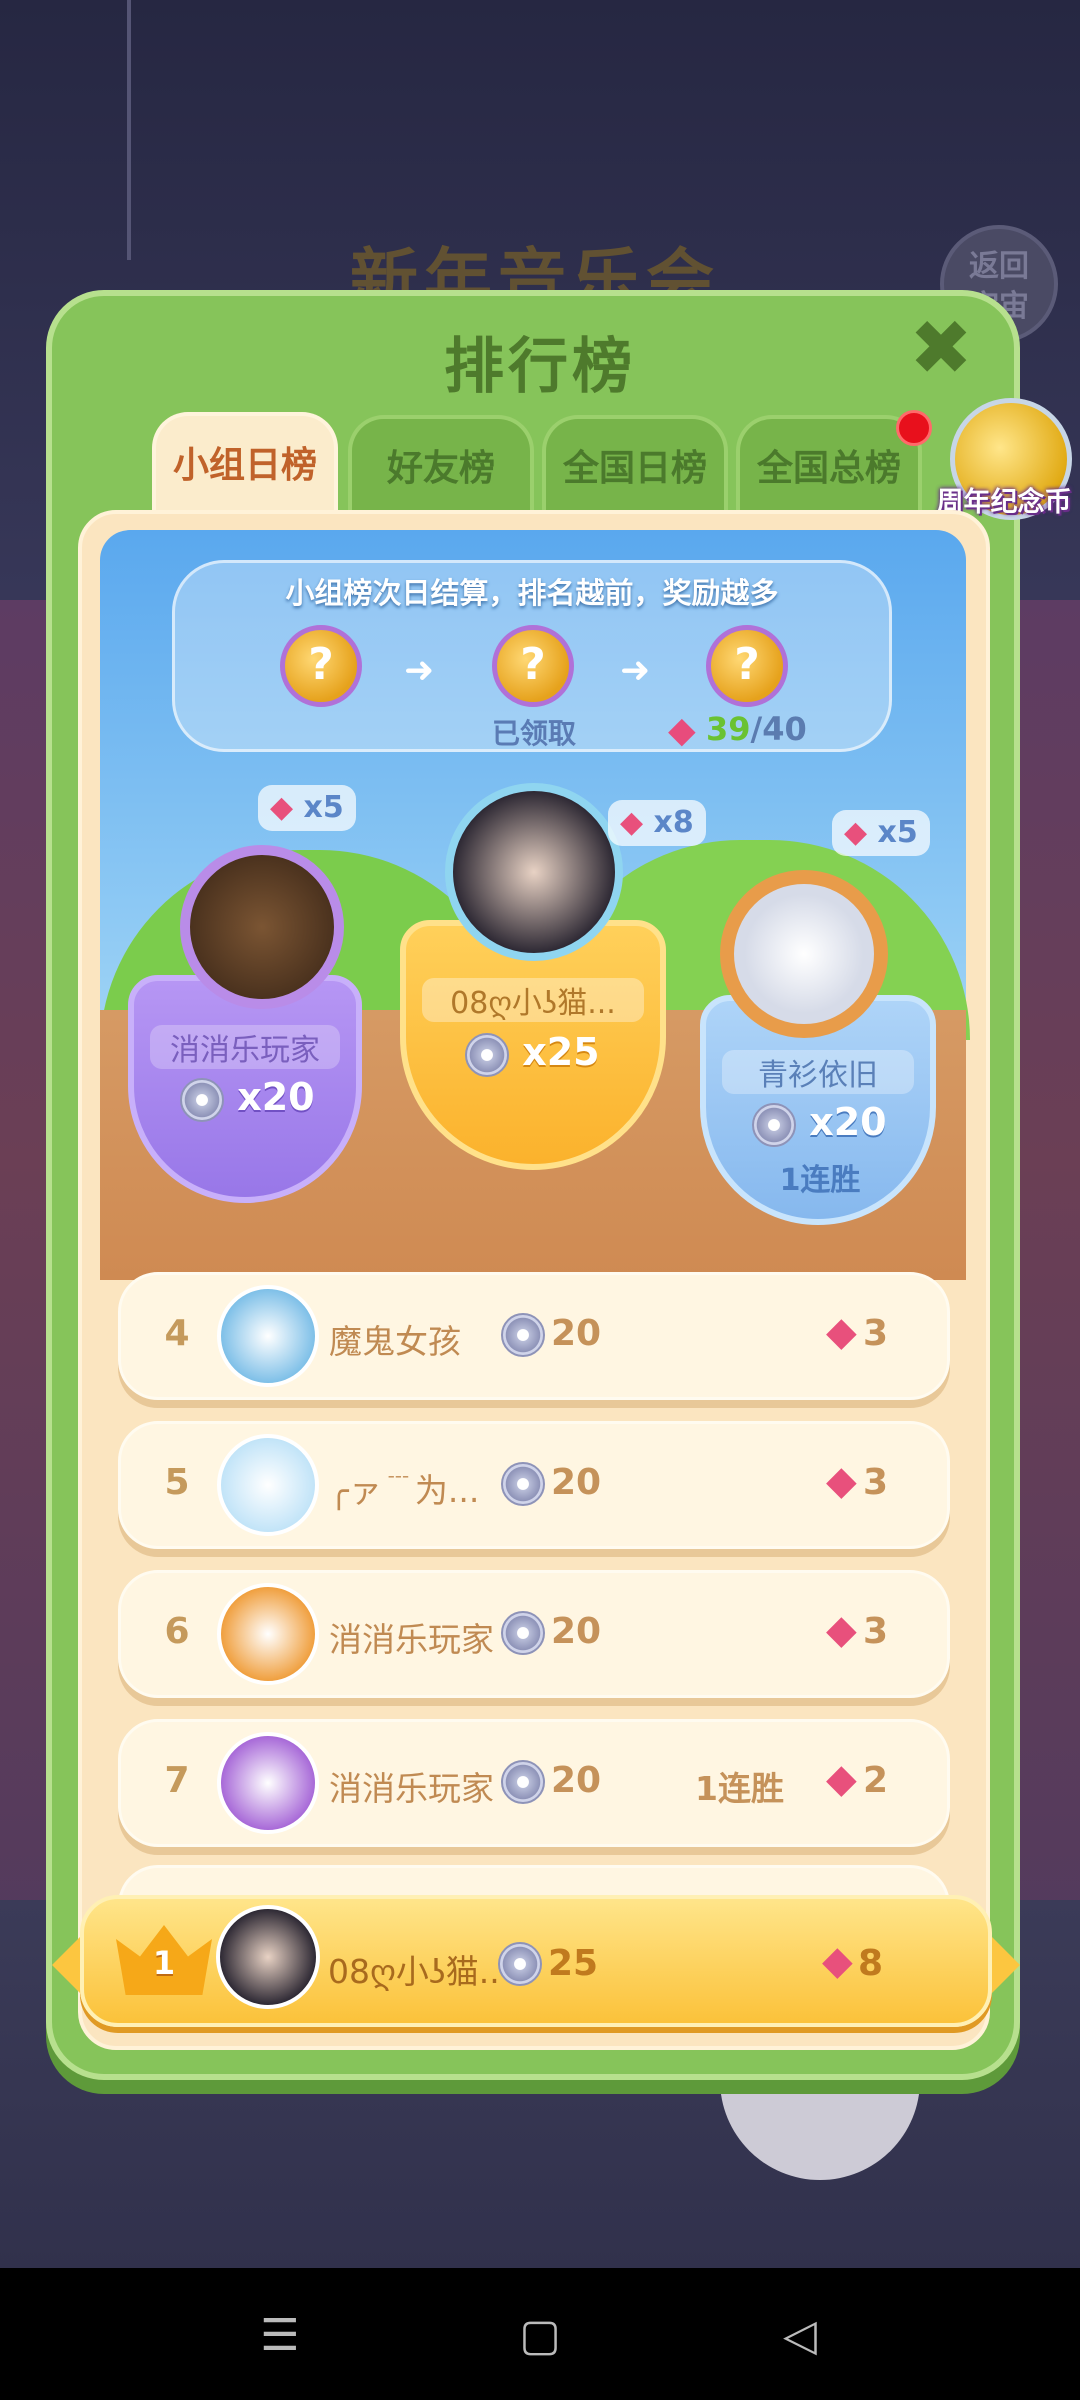 This screenshot has width=1080, height=2400. Describe the element at coordinates (534, 733) in the screenshot. I see `claimed-label: 已领取` at that location.